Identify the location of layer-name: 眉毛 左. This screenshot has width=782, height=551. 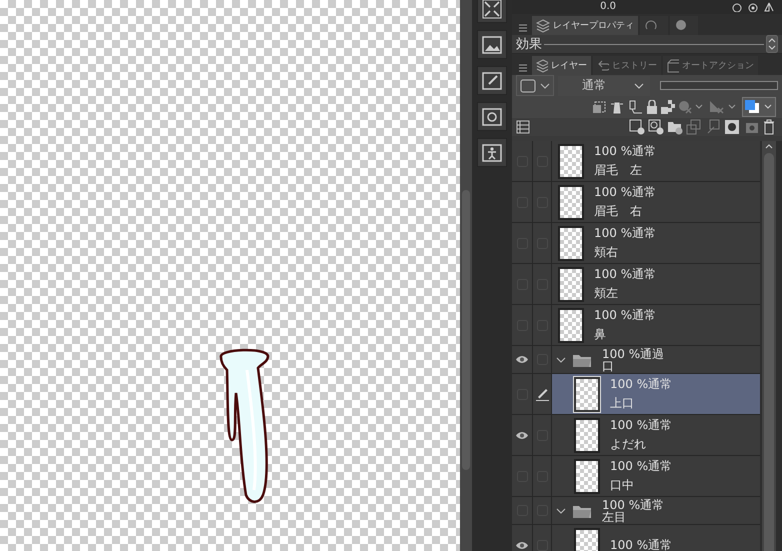
(618, 170).